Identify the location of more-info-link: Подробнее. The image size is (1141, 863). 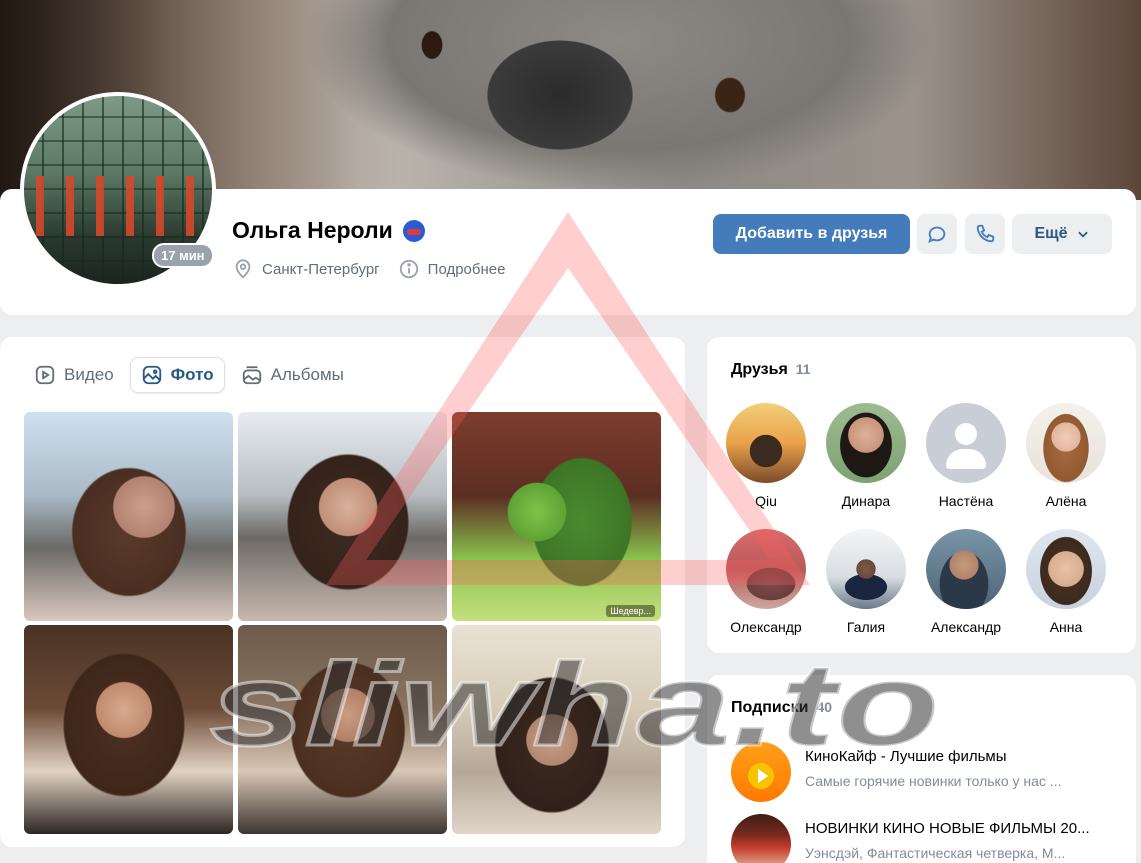
(452, 269).